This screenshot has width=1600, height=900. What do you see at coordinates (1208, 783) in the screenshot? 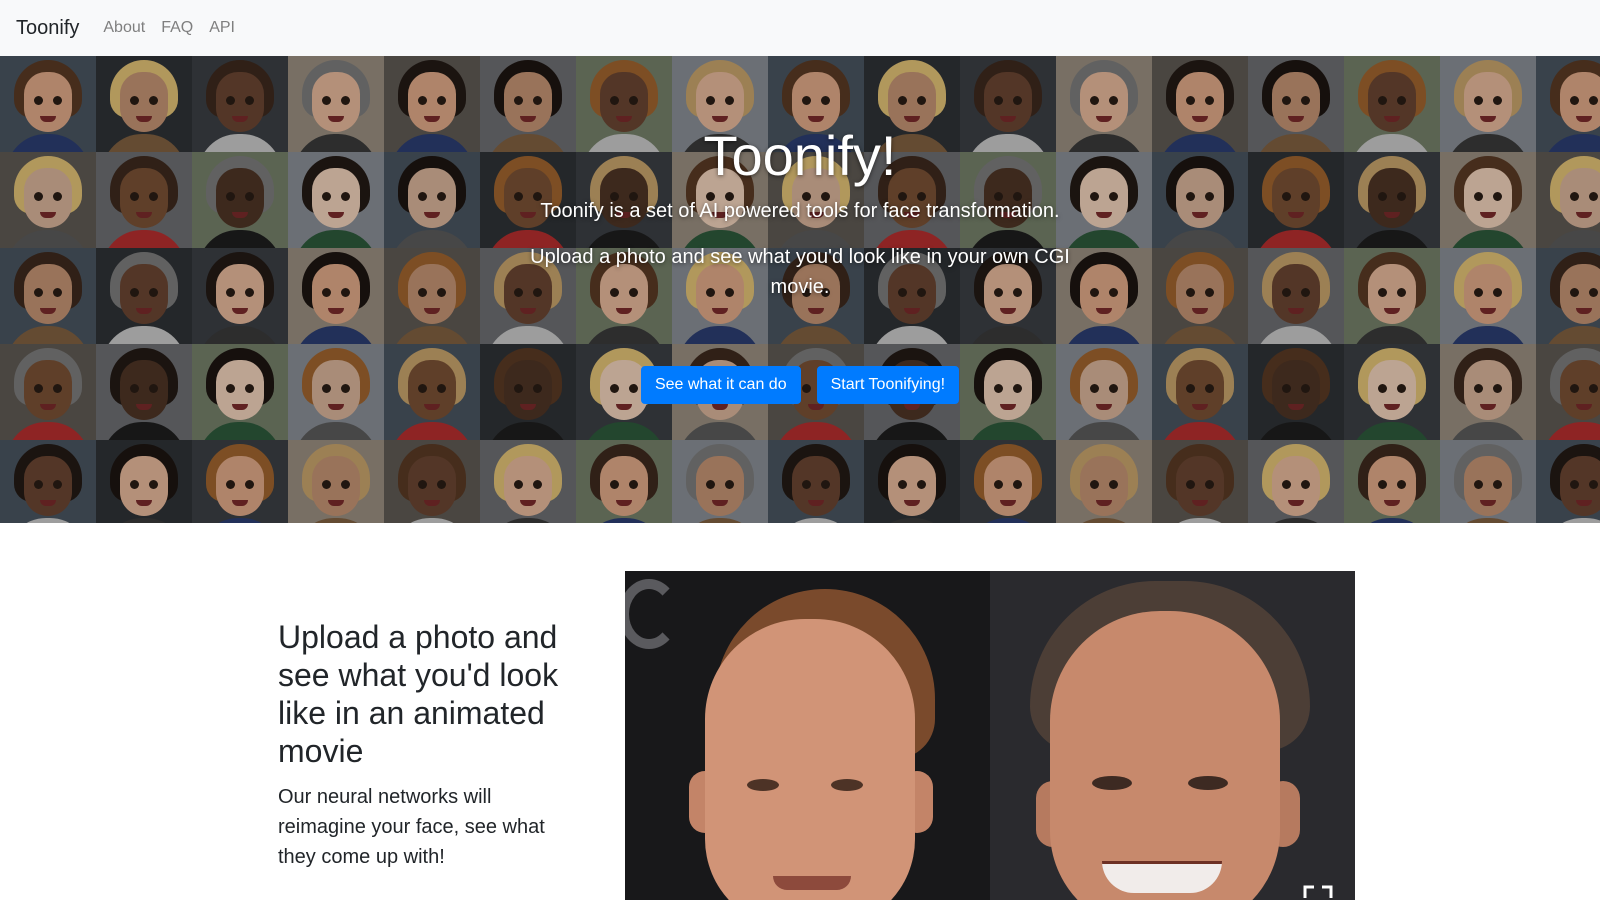
I see `toon-eye-right` at bounding box center [1208, 783].